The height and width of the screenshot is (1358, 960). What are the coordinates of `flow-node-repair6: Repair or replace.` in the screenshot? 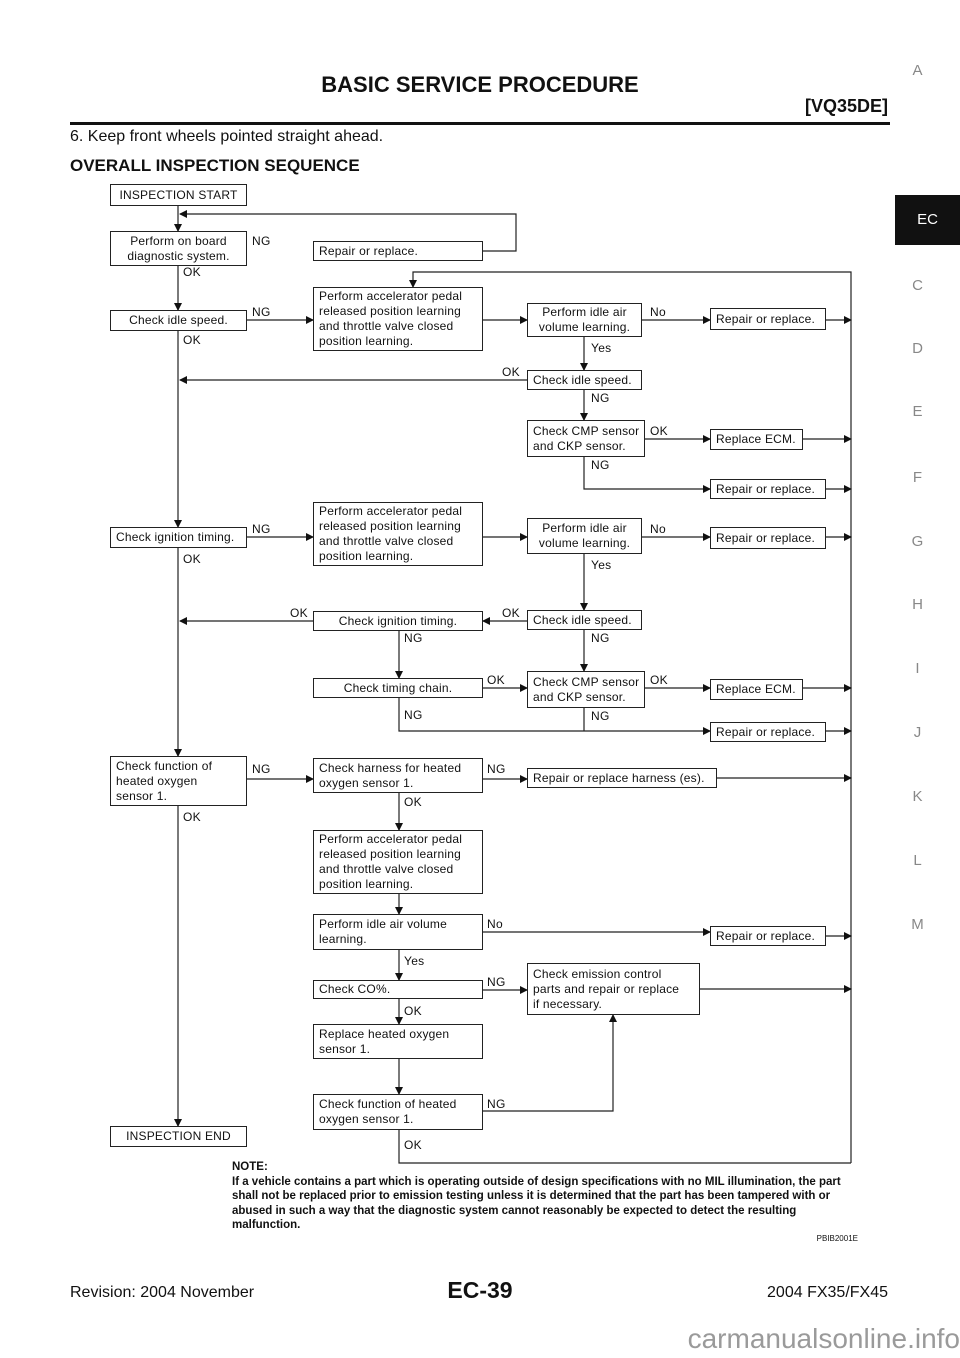 It's located at (768, 936).